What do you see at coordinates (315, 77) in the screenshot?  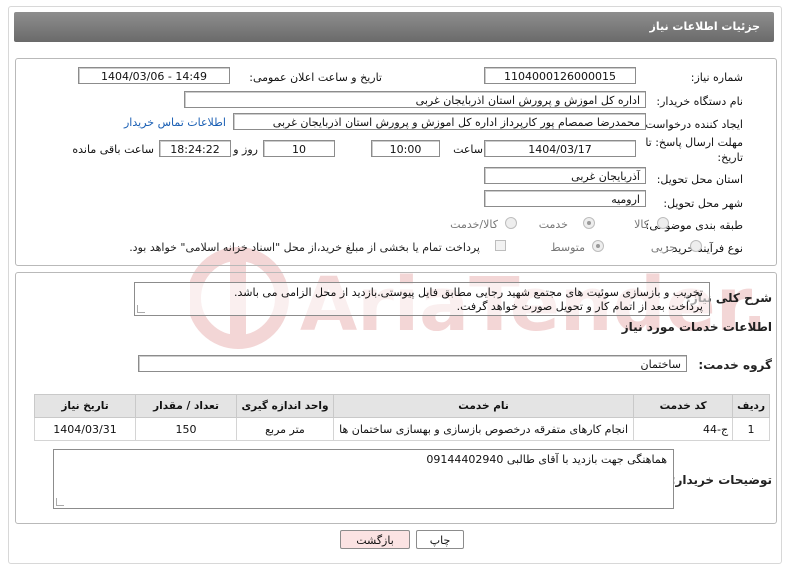 I see `announce-datetime-label: تاریخ و ساعت اعلان عمومی:` at bounding box center [315, 77].